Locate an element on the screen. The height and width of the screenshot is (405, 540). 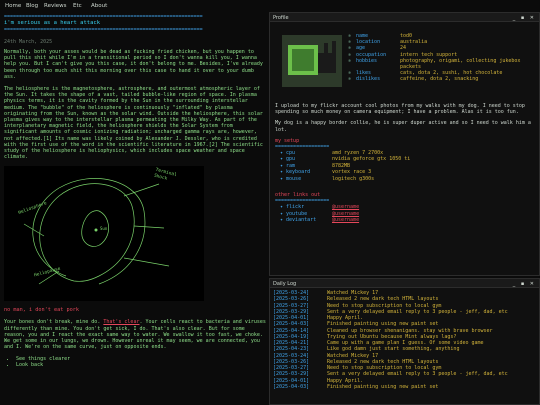
daily-log-title: Daily Log is located at coordinates (285, 283).